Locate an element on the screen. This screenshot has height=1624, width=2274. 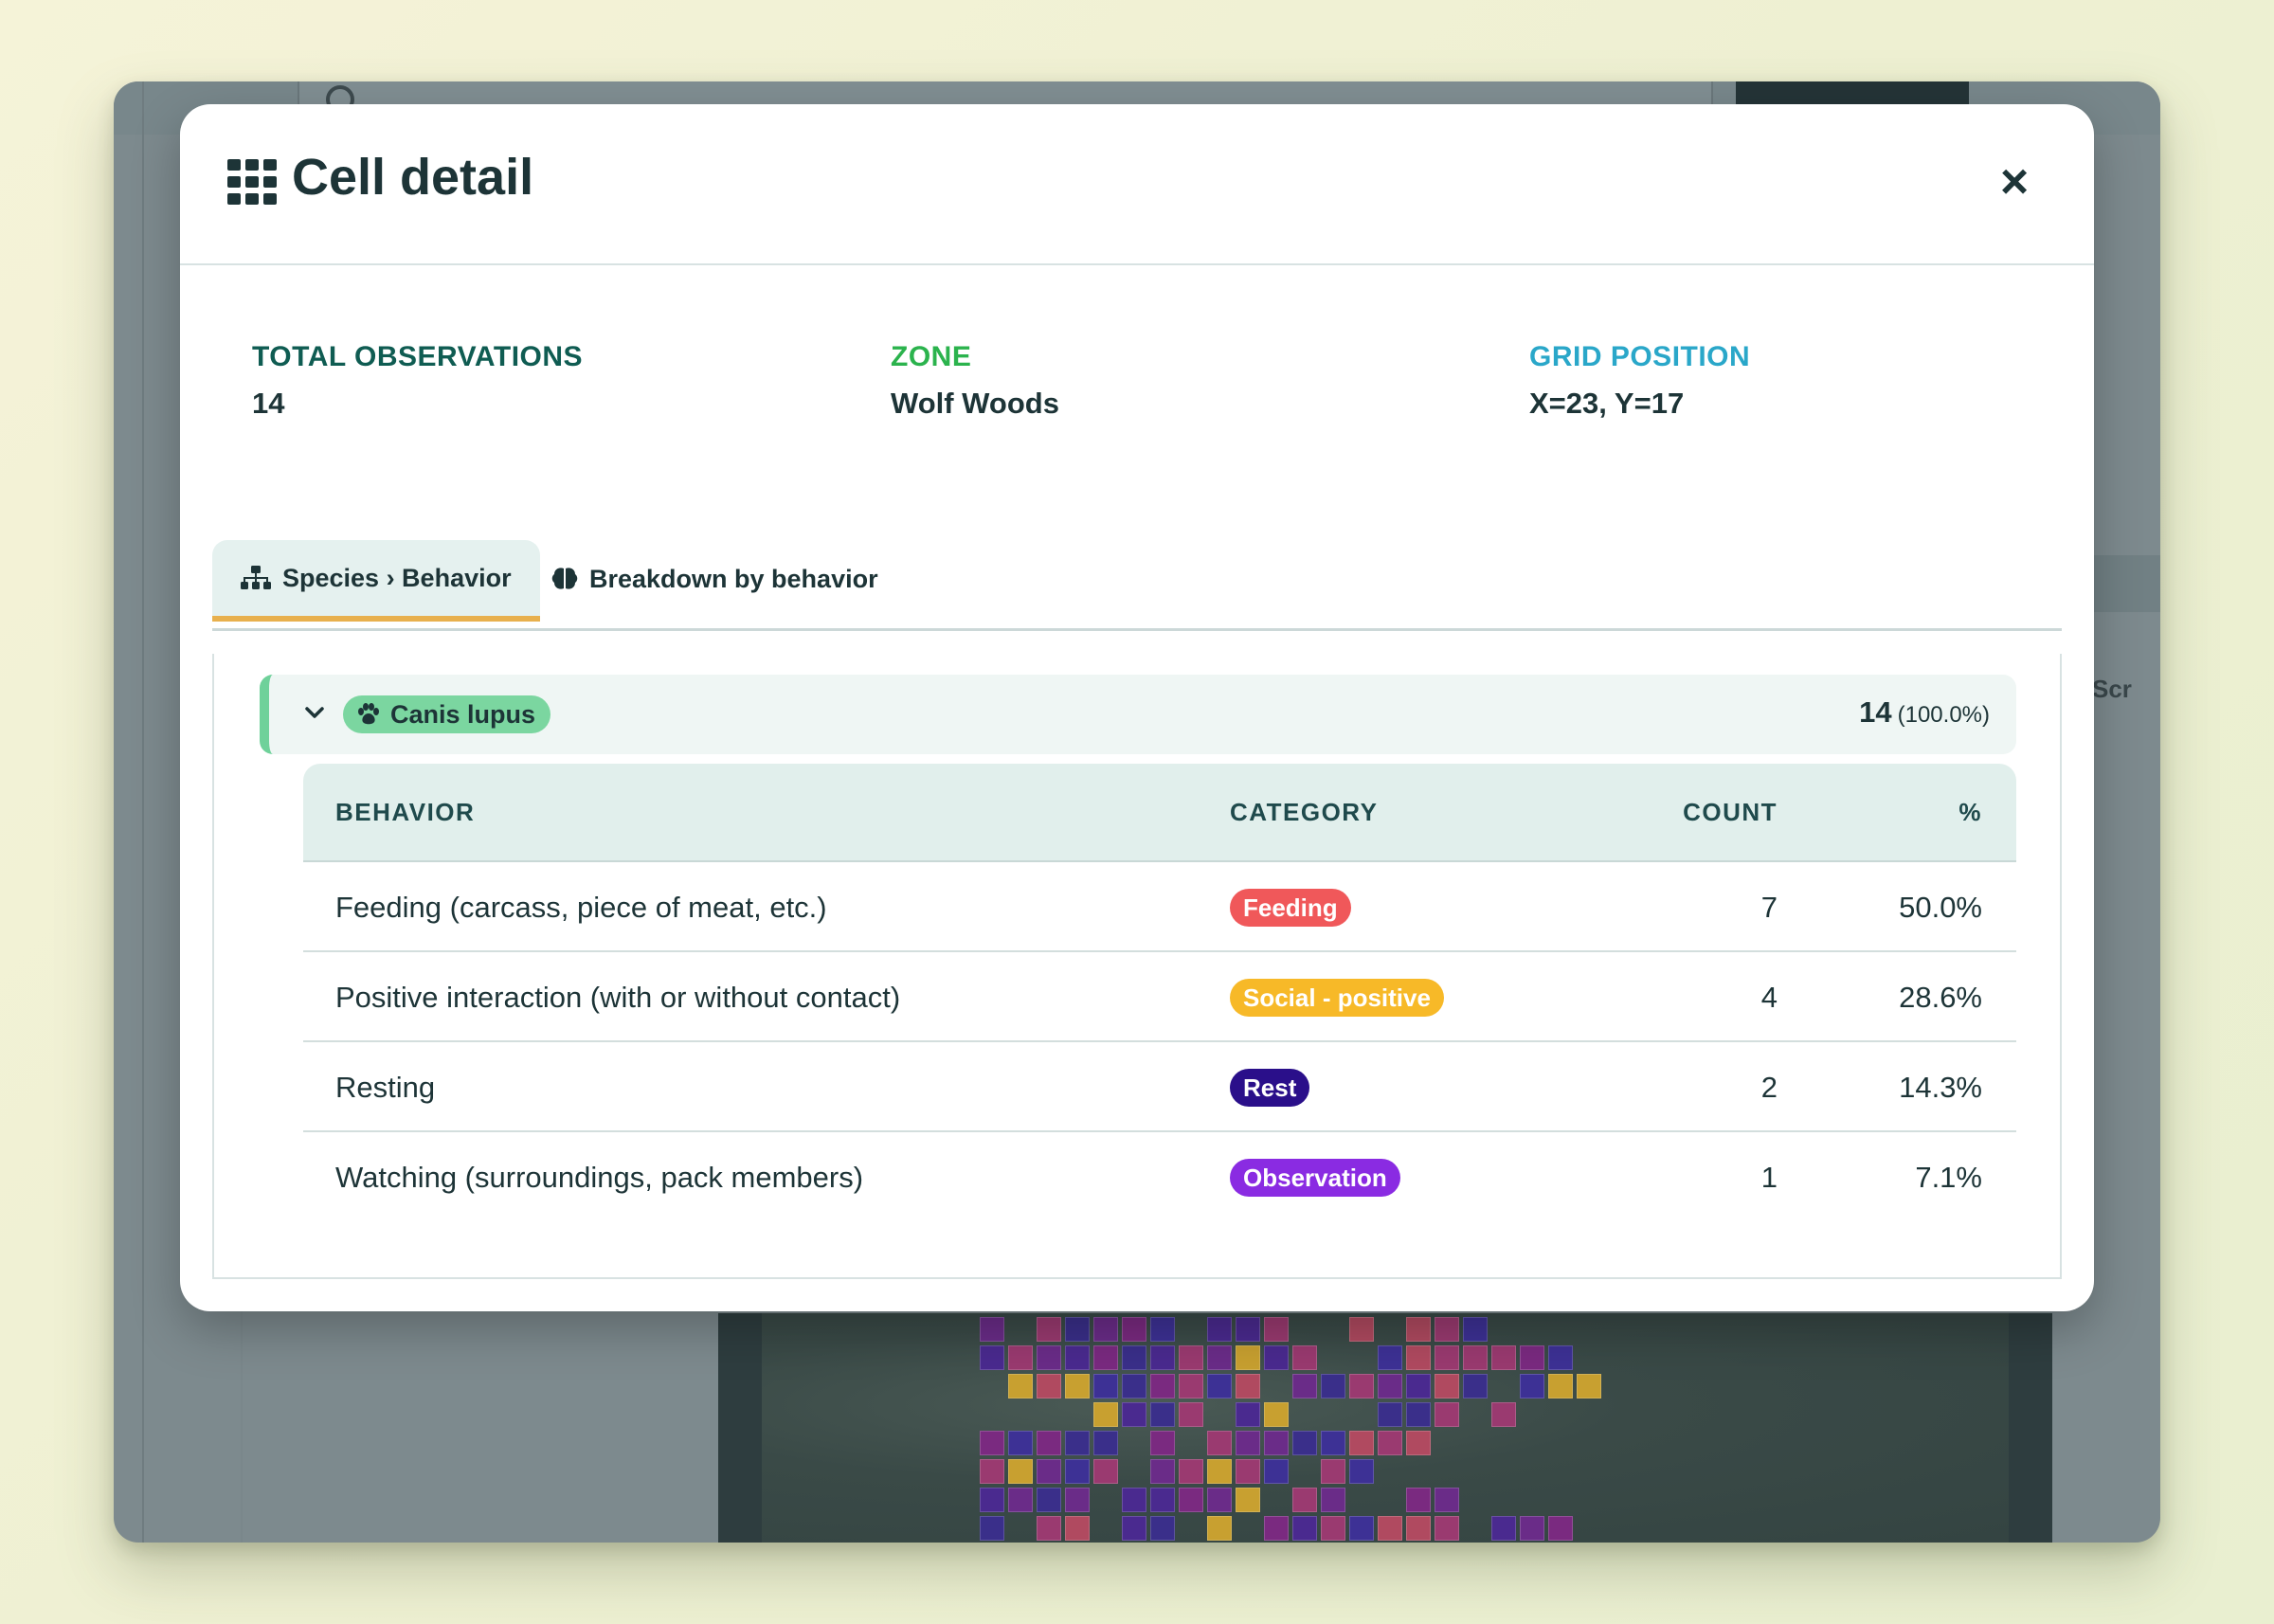
category-badge: Observation is located at coordinates (1315, 1178).